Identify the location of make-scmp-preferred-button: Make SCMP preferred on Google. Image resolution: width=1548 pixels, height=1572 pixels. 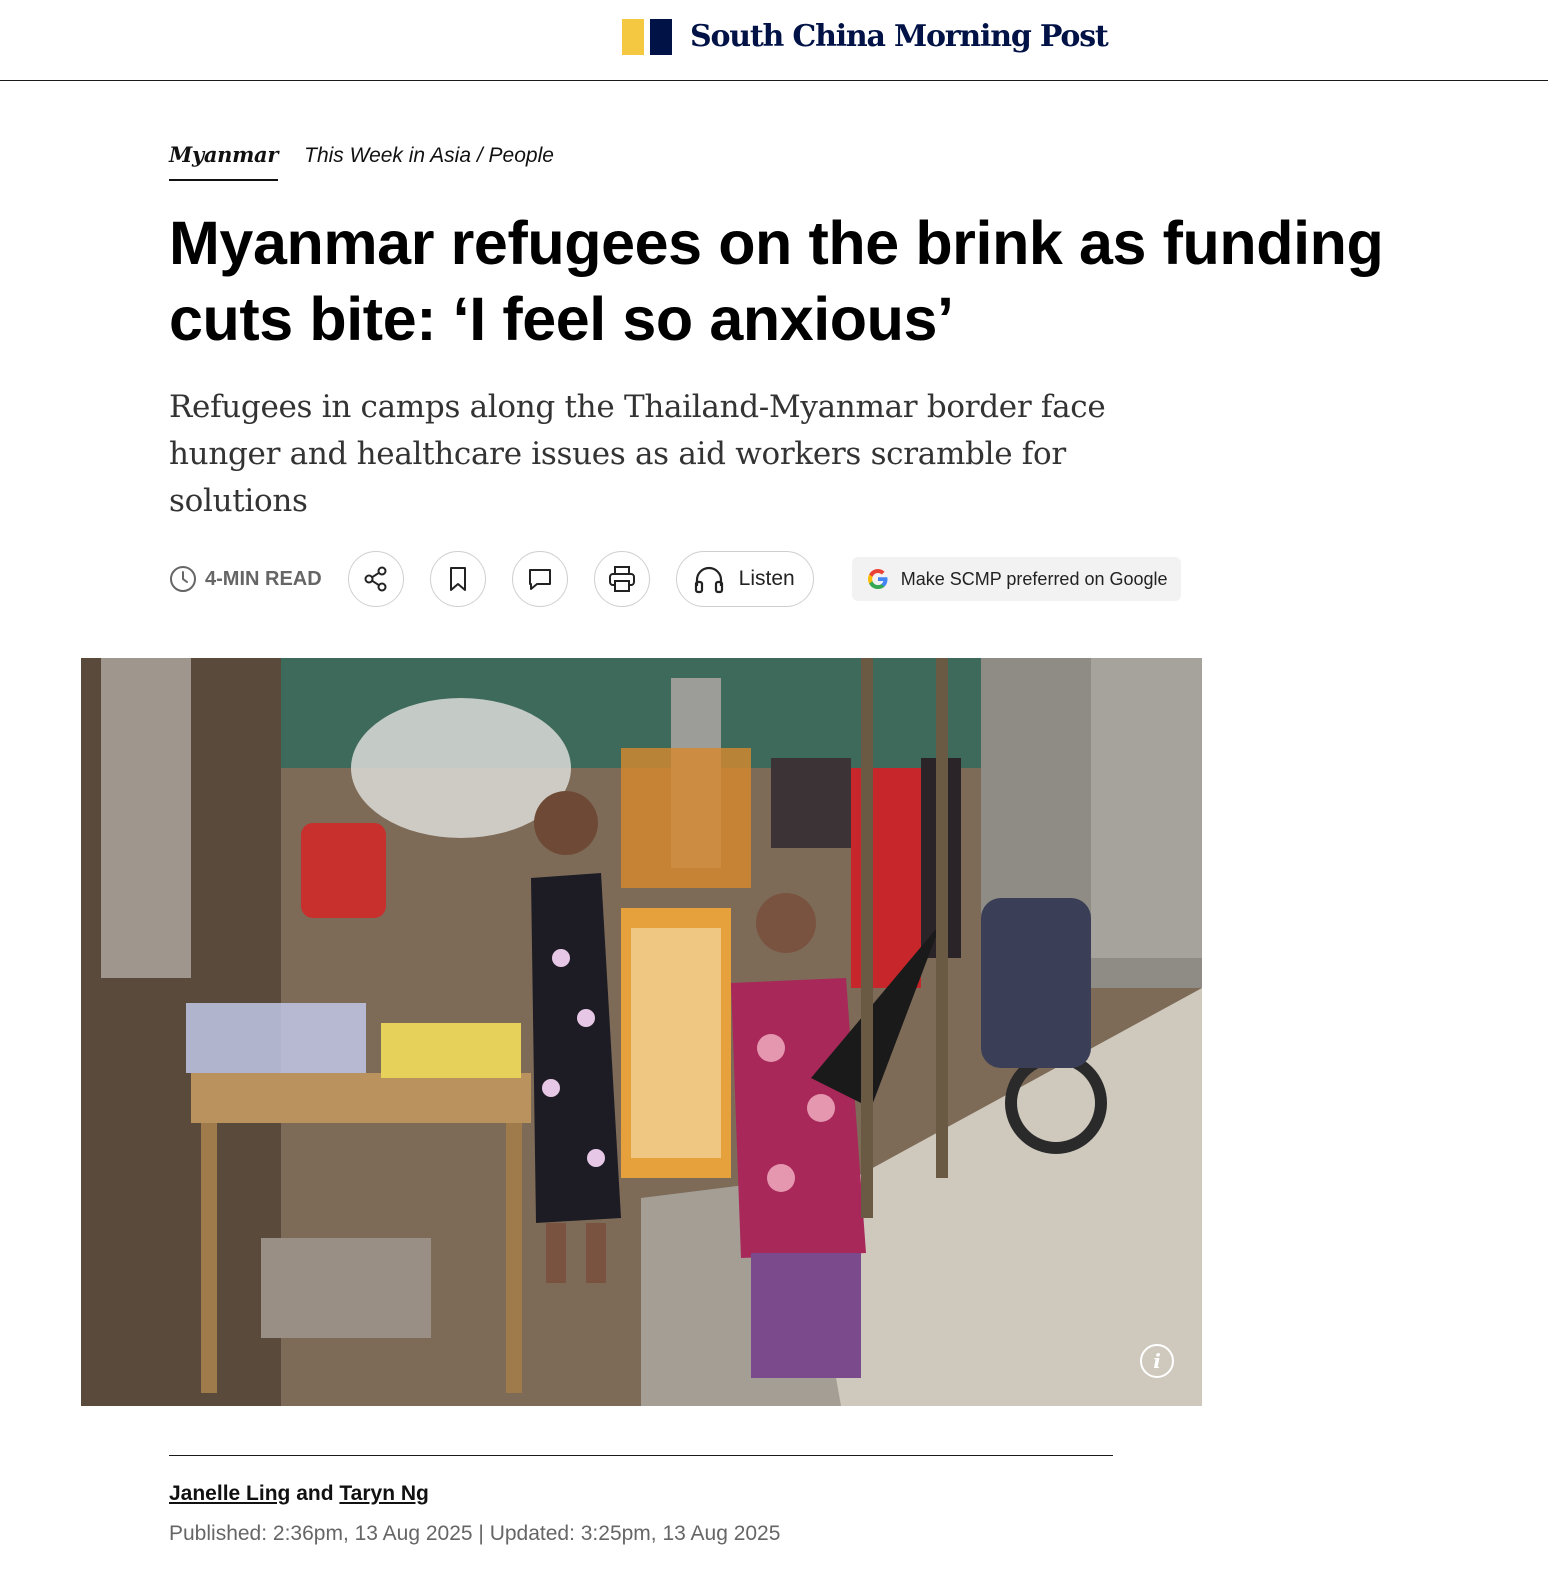
(1016, 579).